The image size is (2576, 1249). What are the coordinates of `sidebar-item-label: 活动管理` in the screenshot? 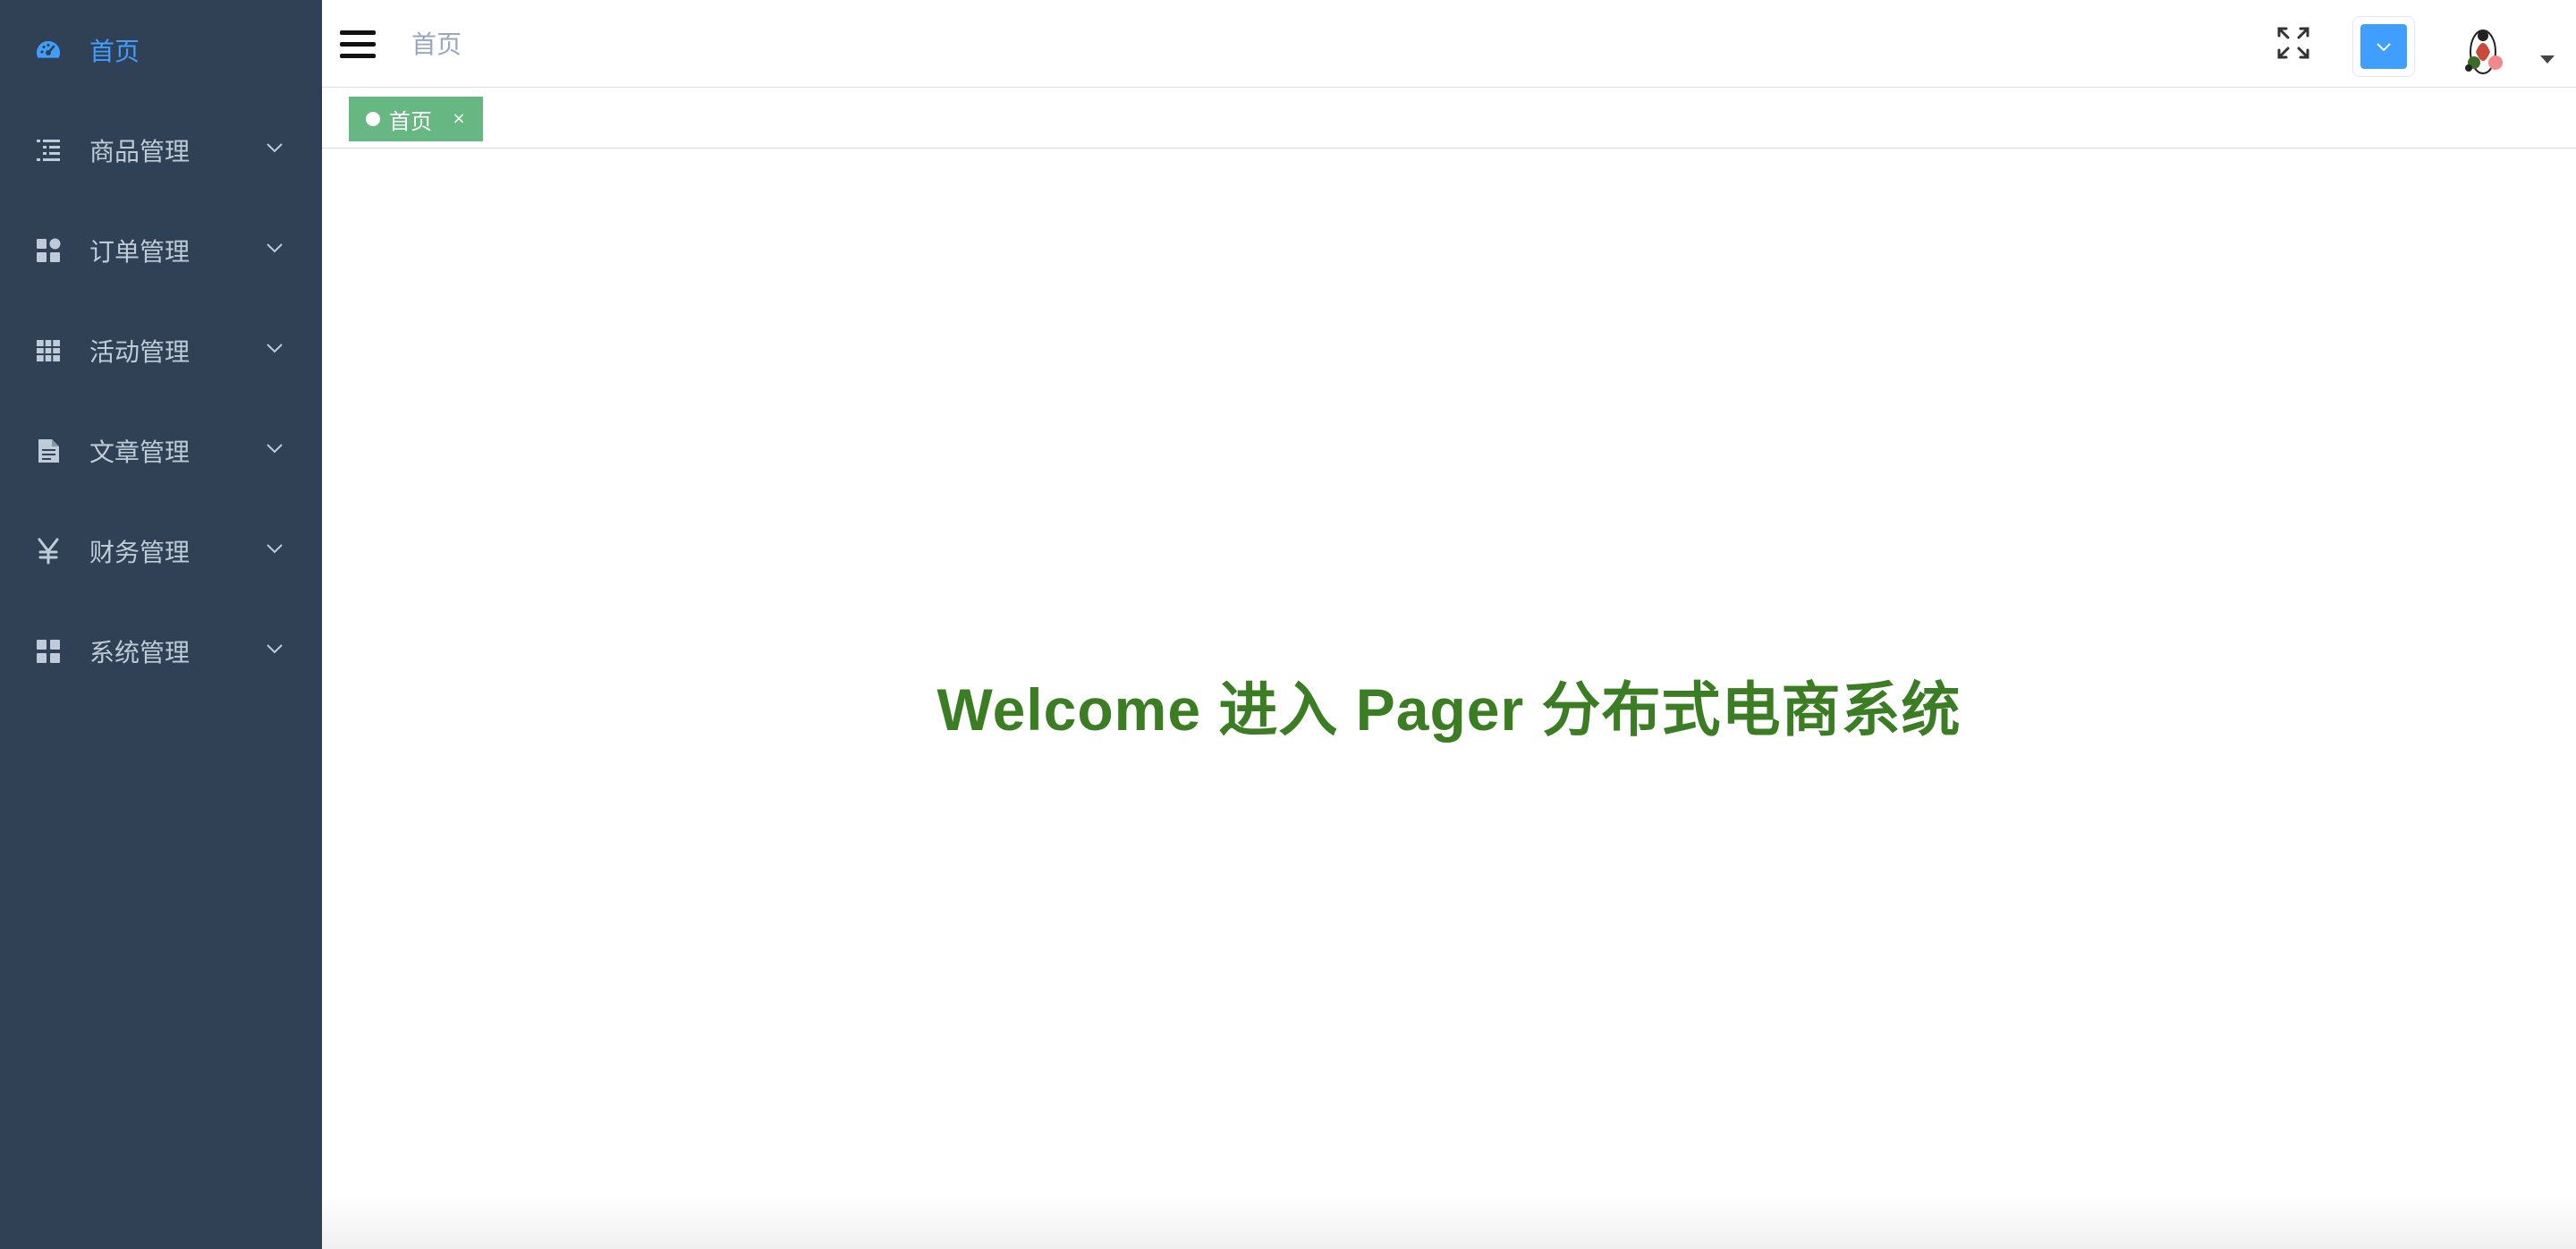 It's located at (140, 352).